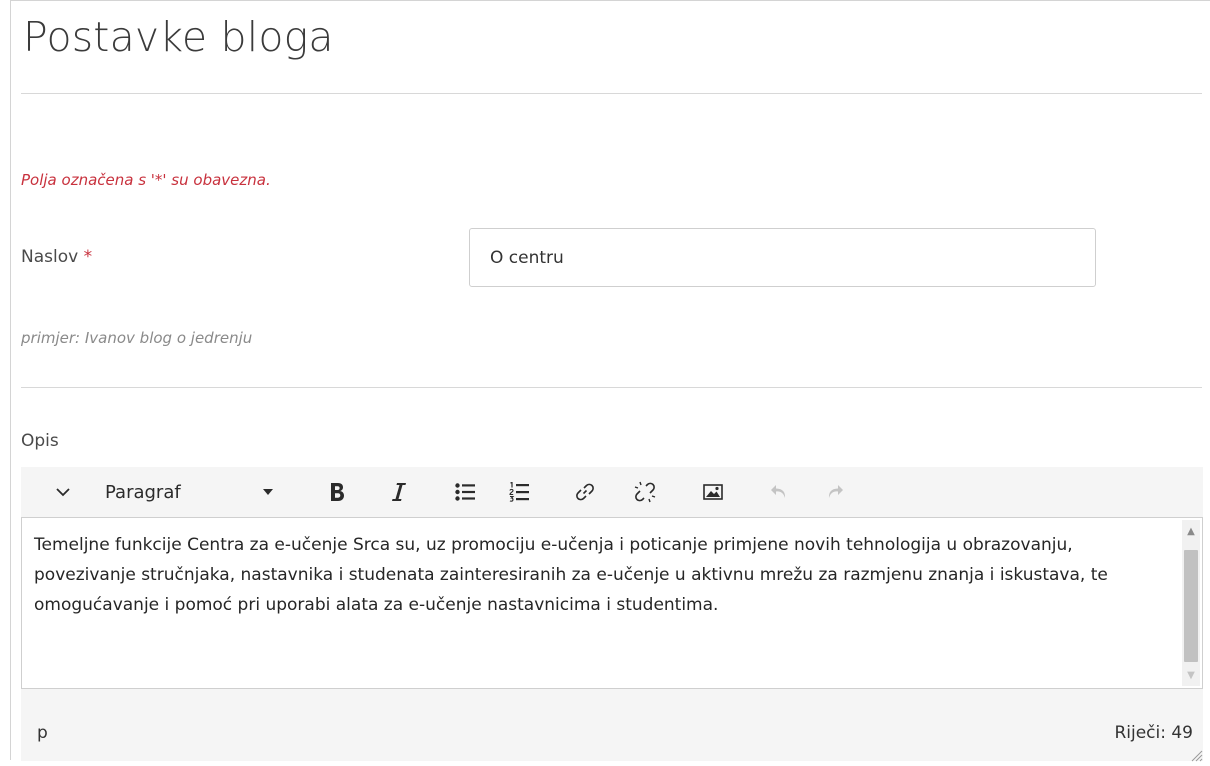 The height and width of the screenshot is (766, 1210). What do you see at coordinates (40, 441) in the screenshot?
I see `description-label: Opis` at bounding box center [40, 441].